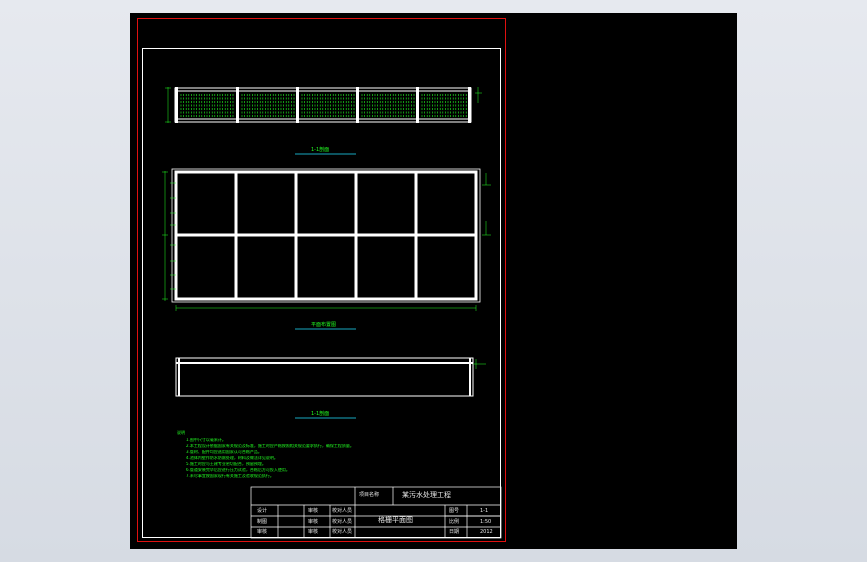 This screenshot has width=867, height=562. Describe the element at coordinates (369, 495) in the screenshot. I see `project-label: 项目名称` at that location.